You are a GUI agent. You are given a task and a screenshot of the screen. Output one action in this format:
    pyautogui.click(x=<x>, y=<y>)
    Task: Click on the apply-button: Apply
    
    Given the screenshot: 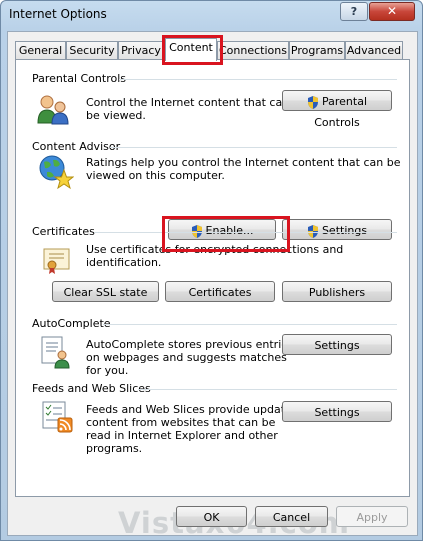 What is the action you would take?
    pyautogui.click(x=372, y=516)
    